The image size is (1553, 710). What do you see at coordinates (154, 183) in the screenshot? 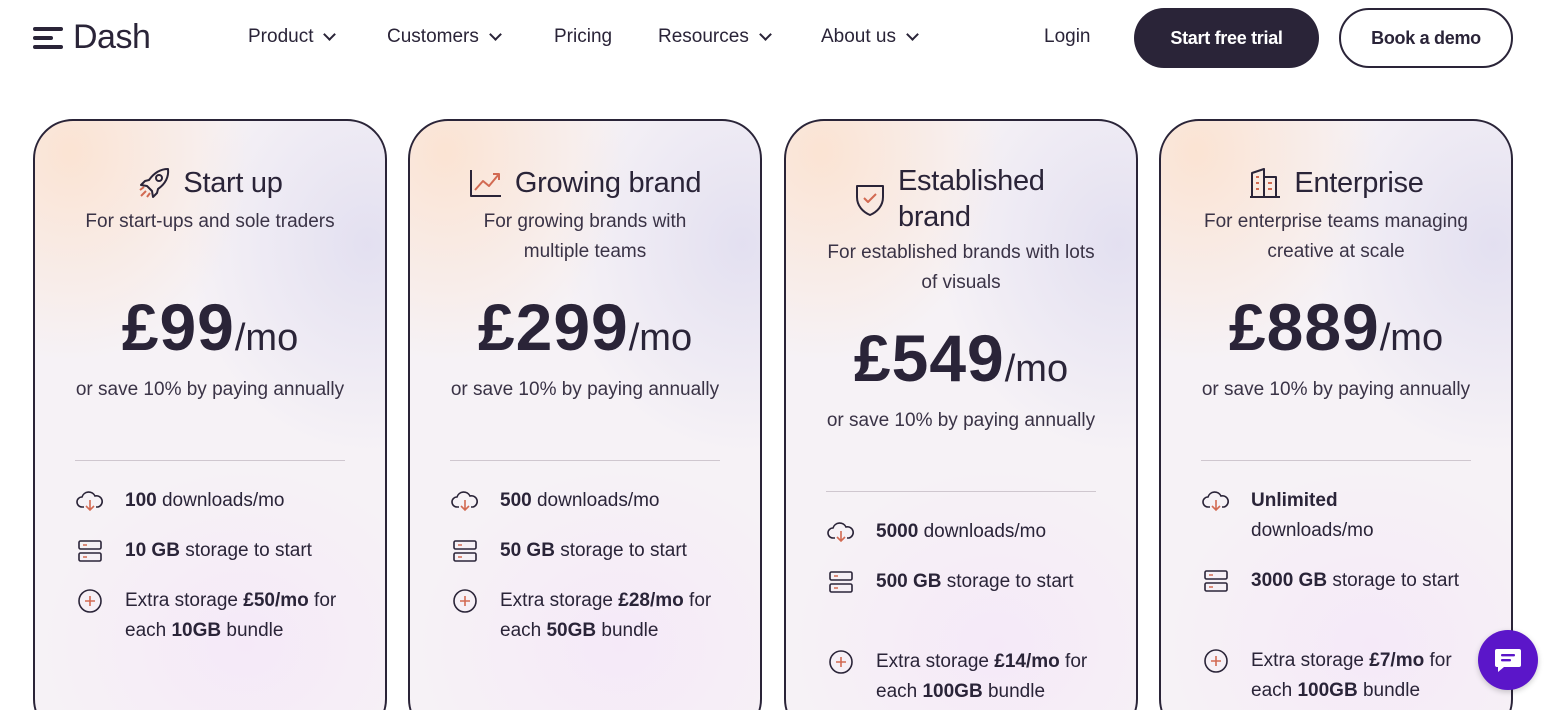
I see `rocket-icon` at bounding box center [154, 183].